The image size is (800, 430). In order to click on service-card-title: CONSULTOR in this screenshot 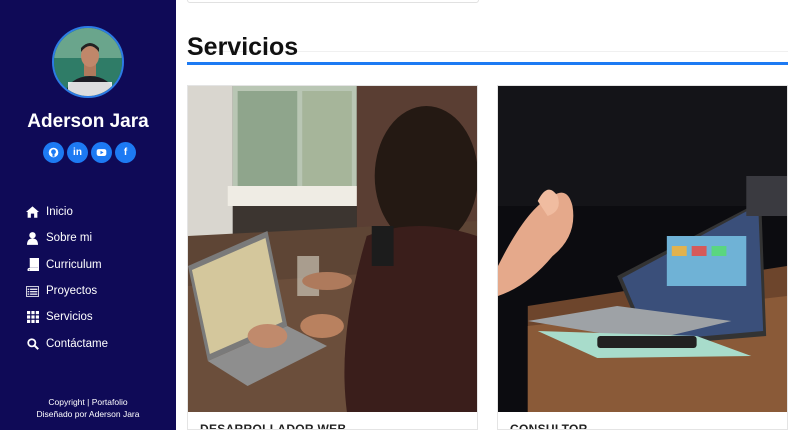, I will do `click(549, 426)`.